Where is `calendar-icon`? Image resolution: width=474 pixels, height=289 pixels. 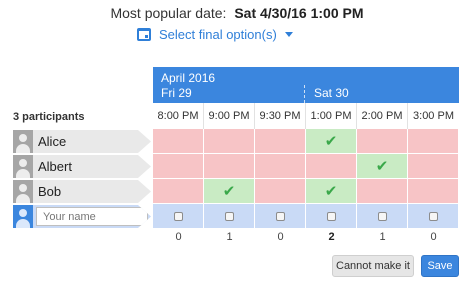 calendar-icon is located at coordinates (144, 34).